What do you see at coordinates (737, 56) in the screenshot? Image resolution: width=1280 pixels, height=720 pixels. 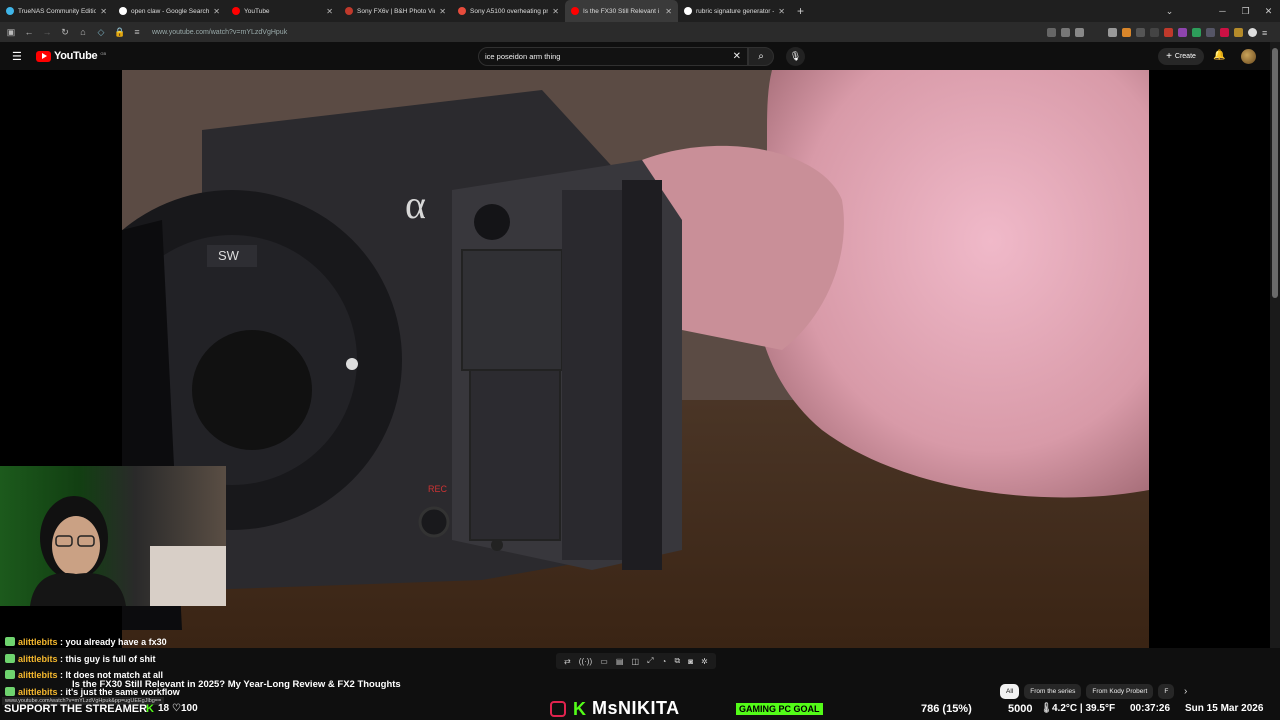 I see `clear-search-icon: ✕` at bounding box center [737, 56].